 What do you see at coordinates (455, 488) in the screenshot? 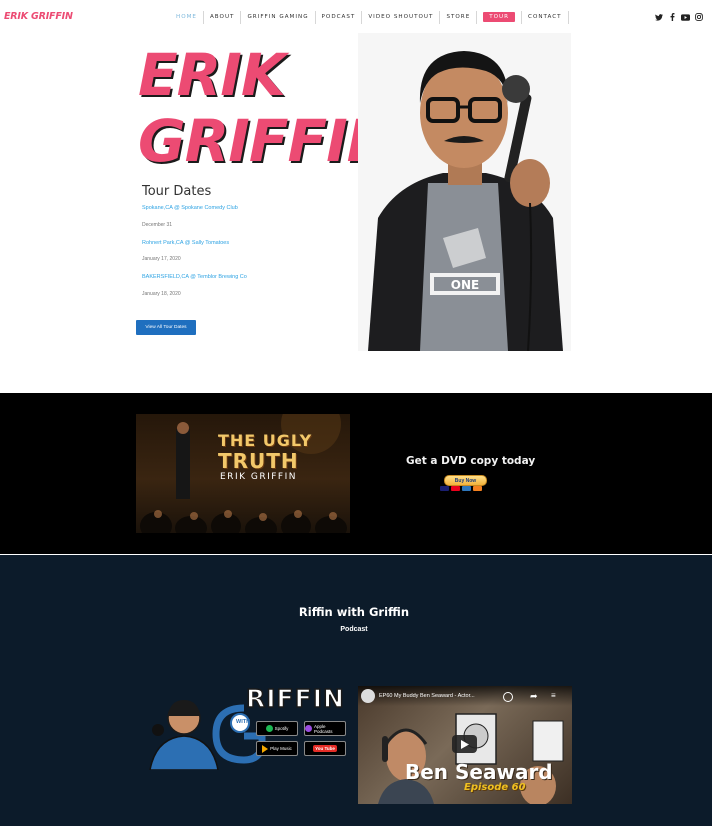
I see `mastercard-icon` at bounding box center [455, 488].